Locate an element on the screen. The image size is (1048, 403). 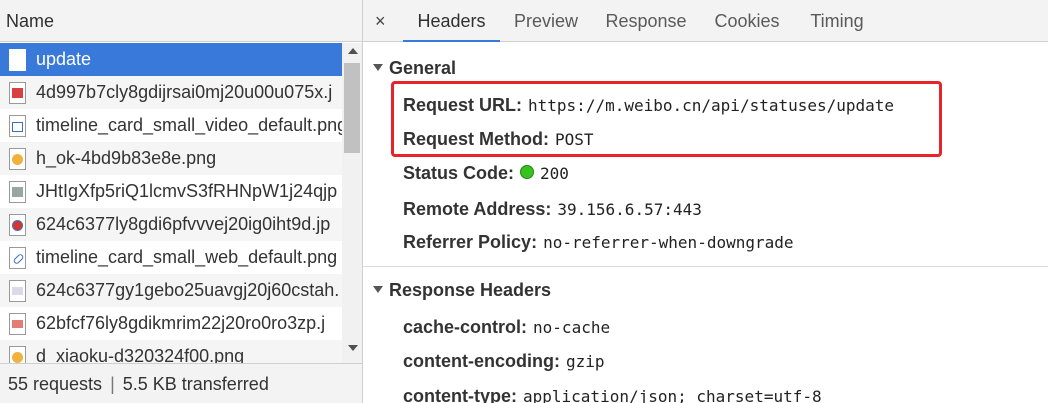
request-method-row: Request Method: POST is located at coordinates (498, 139).